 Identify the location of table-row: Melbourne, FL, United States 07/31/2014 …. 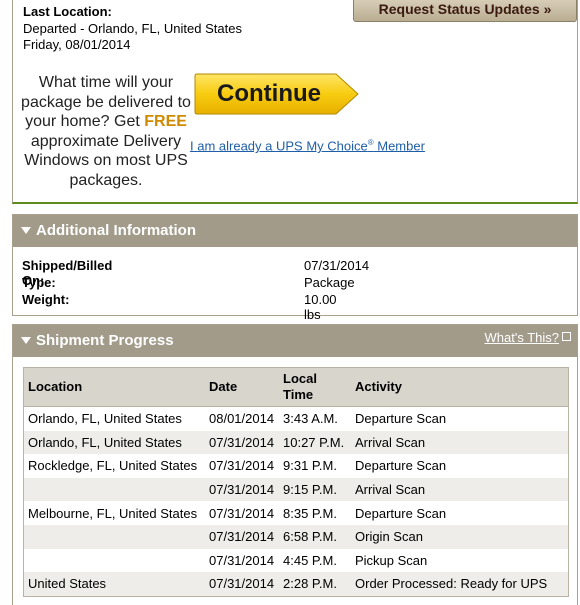
(296, 513).